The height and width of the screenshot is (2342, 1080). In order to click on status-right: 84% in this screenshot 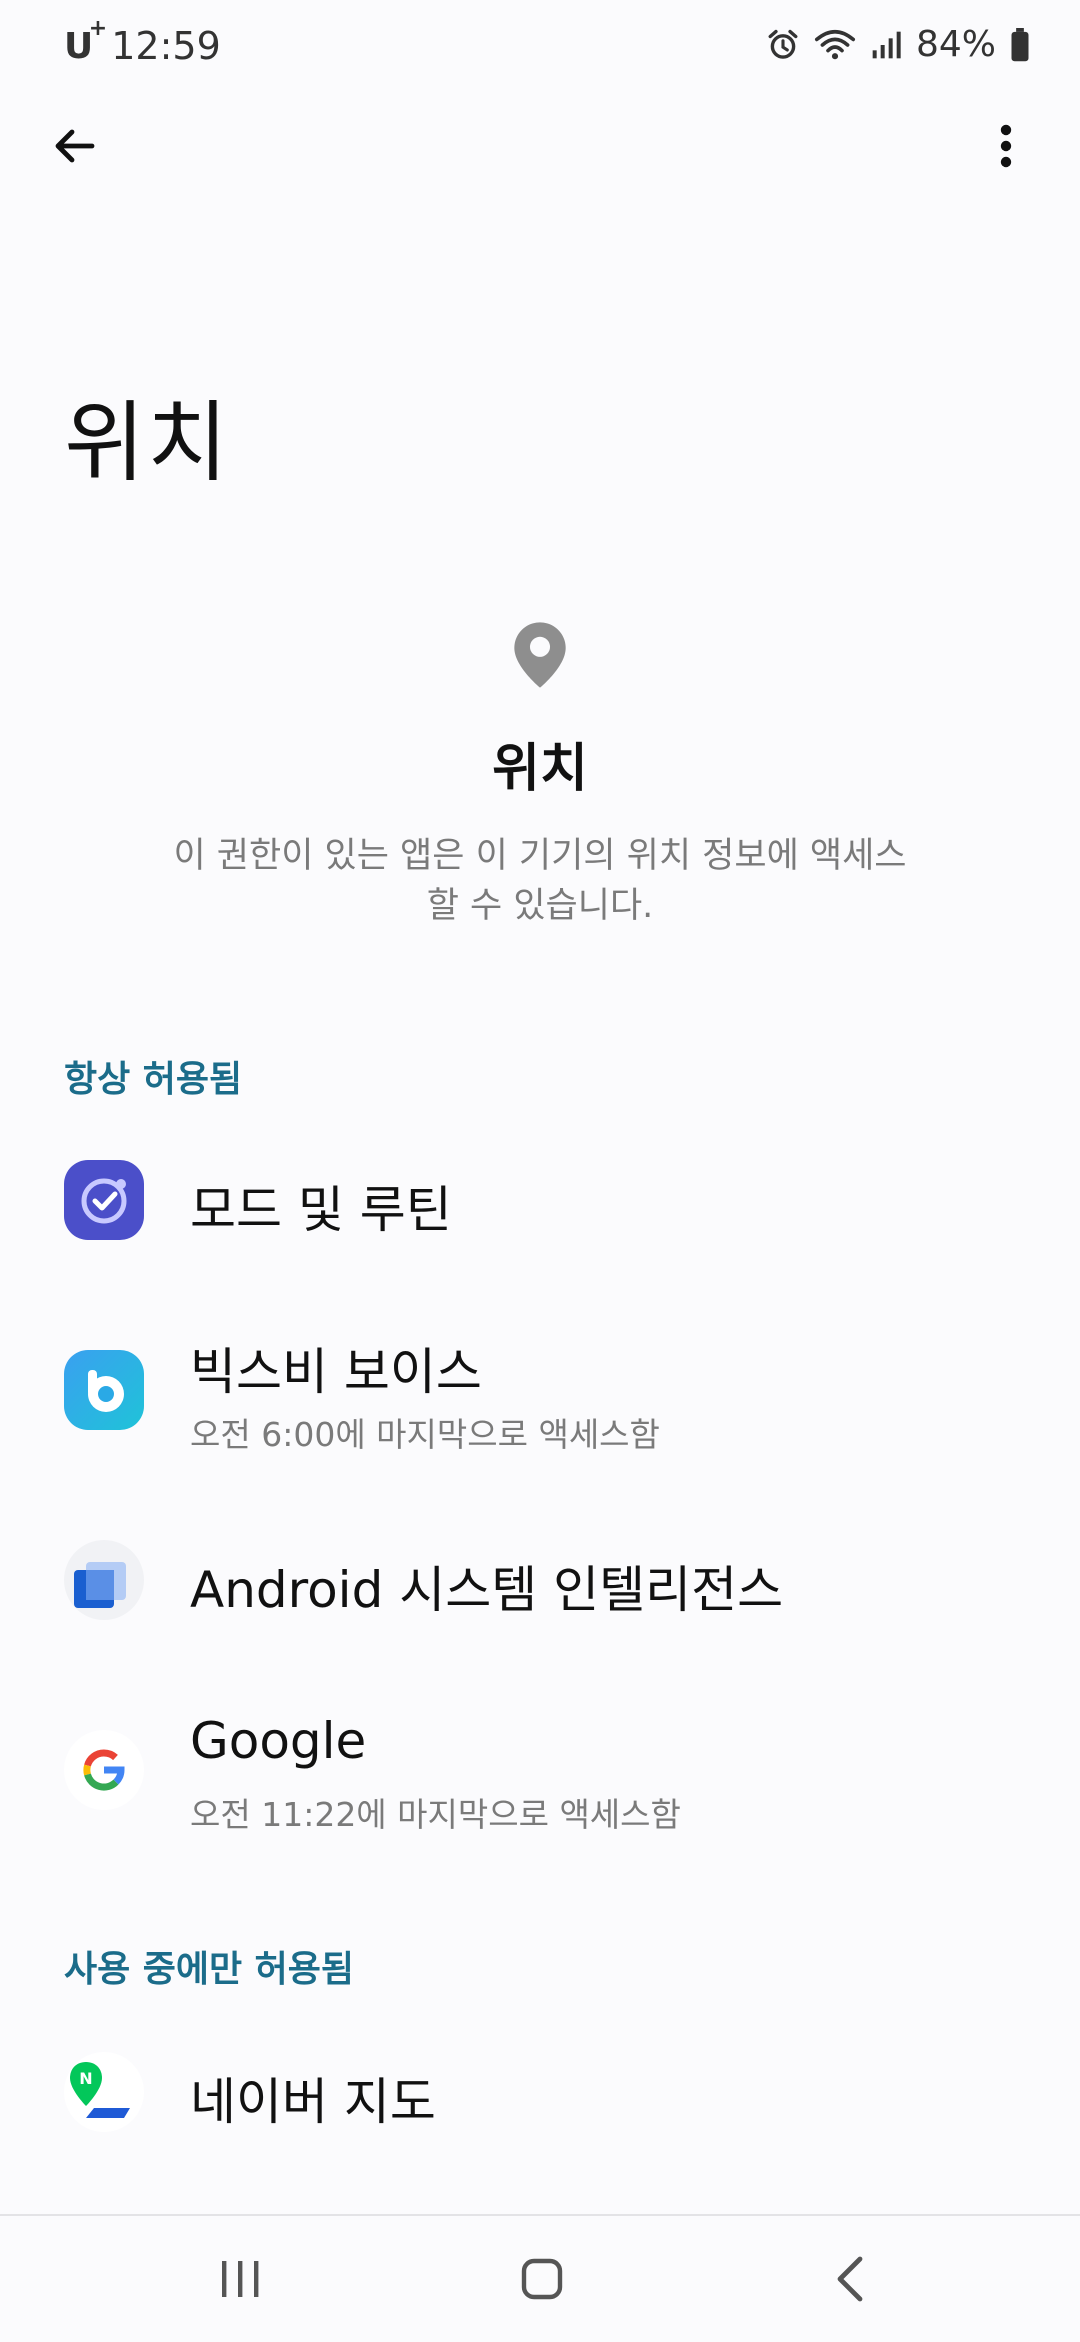, I will do `click(898, 44)`.